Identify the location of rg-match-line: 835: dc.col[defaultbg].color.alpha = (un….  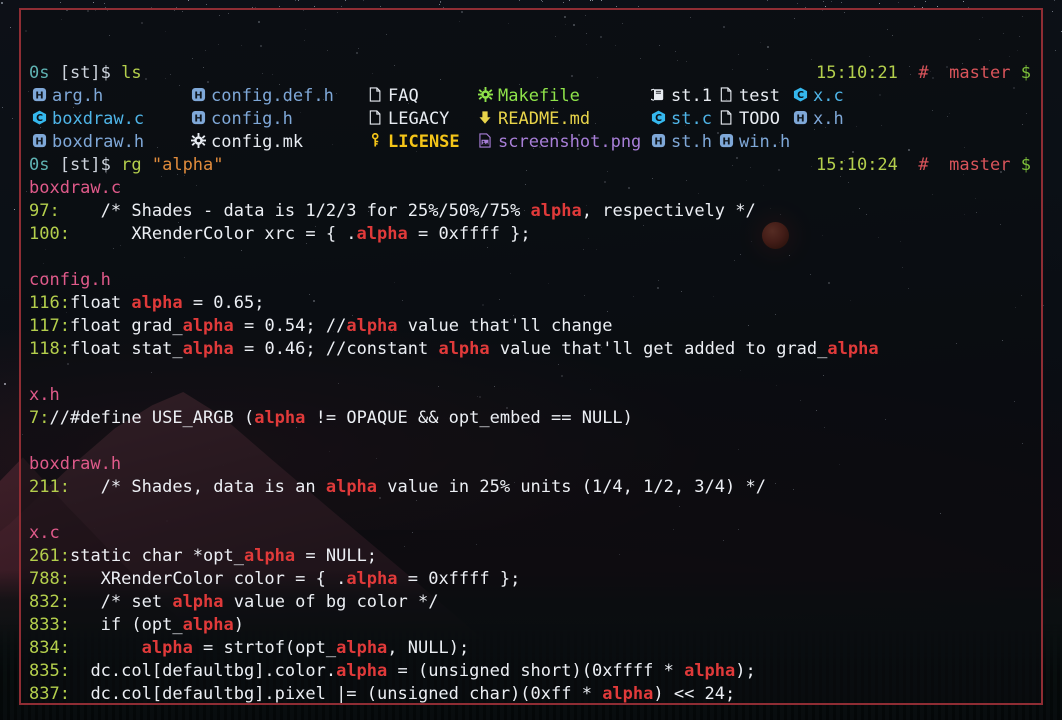
(535, 671).